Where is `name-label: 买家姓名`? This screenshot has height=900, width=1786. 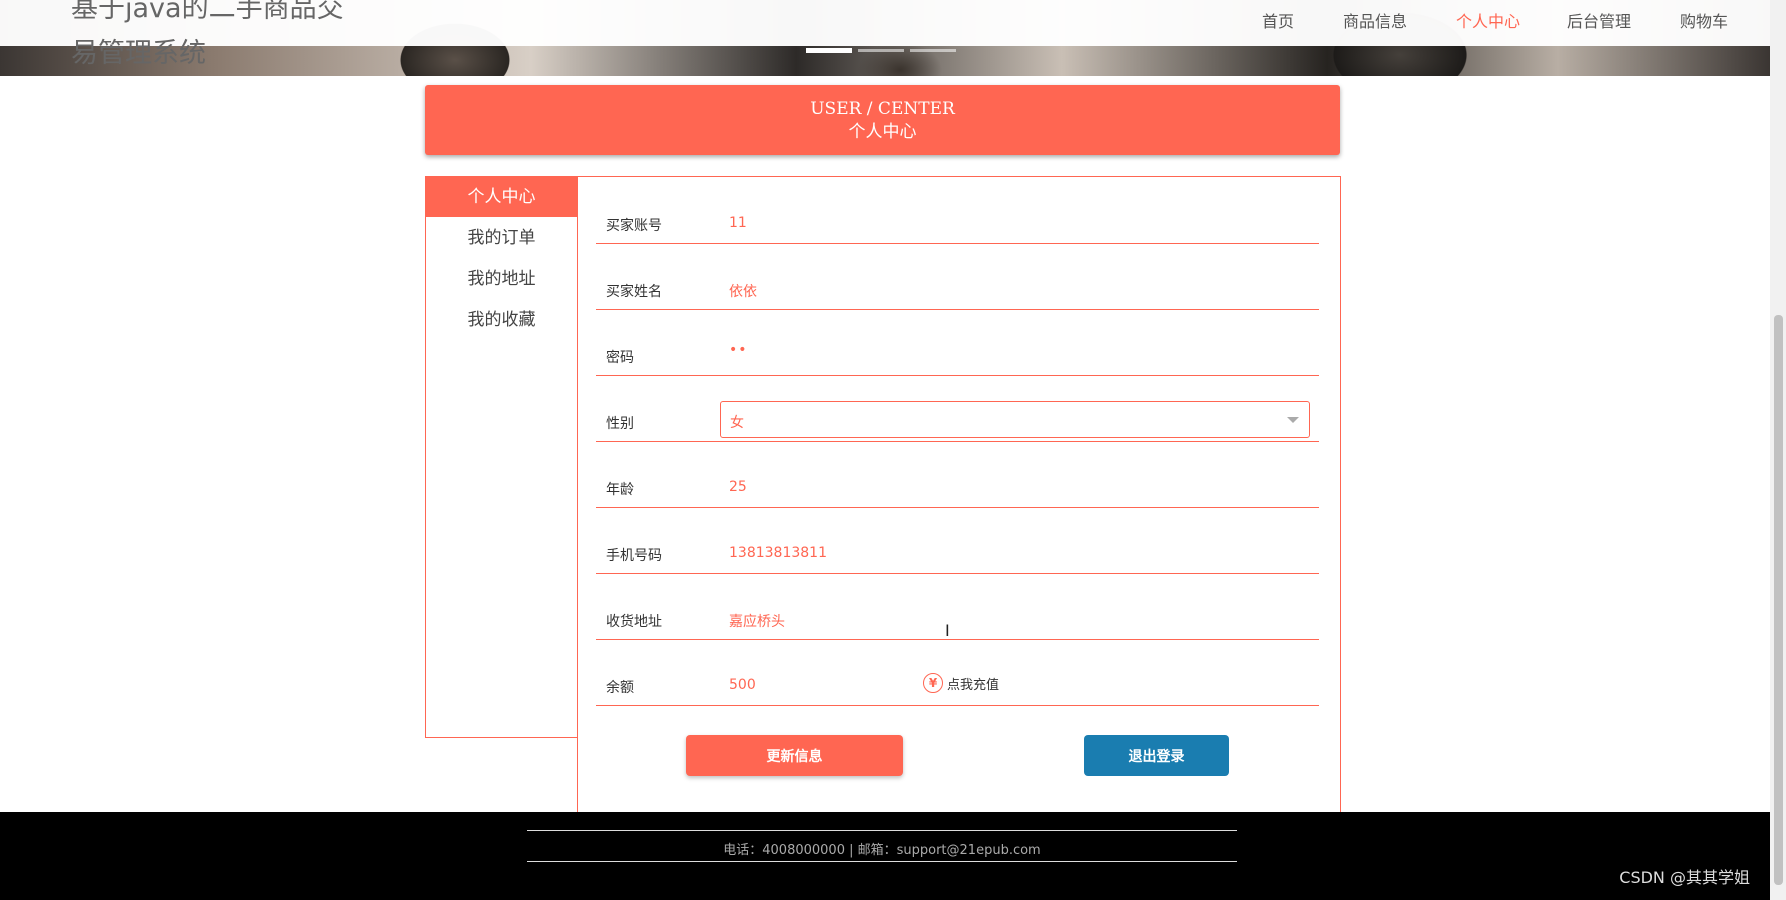 name-label: 买家姓名 is located at coordinates (634, 292).